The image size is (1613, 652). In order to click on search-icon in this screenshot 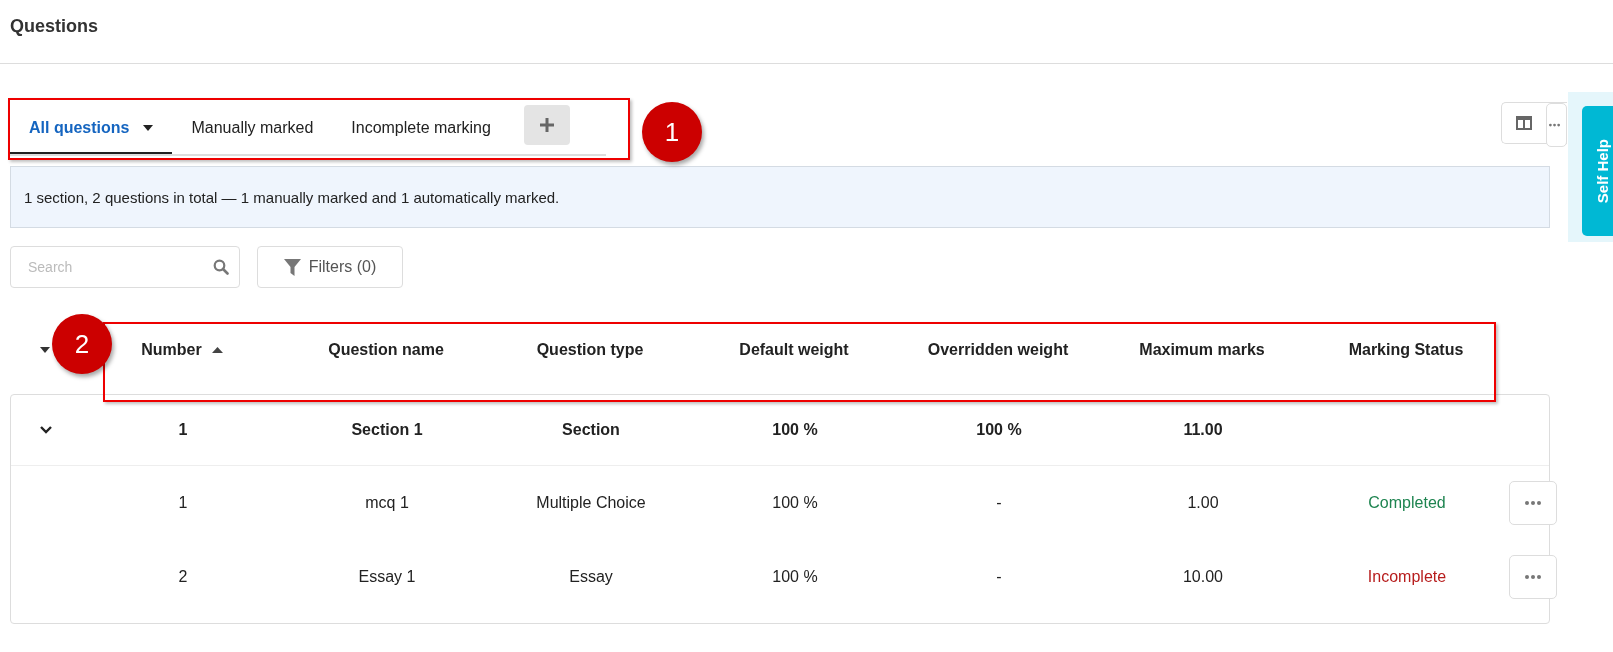, I will do `click(221, 267)`.